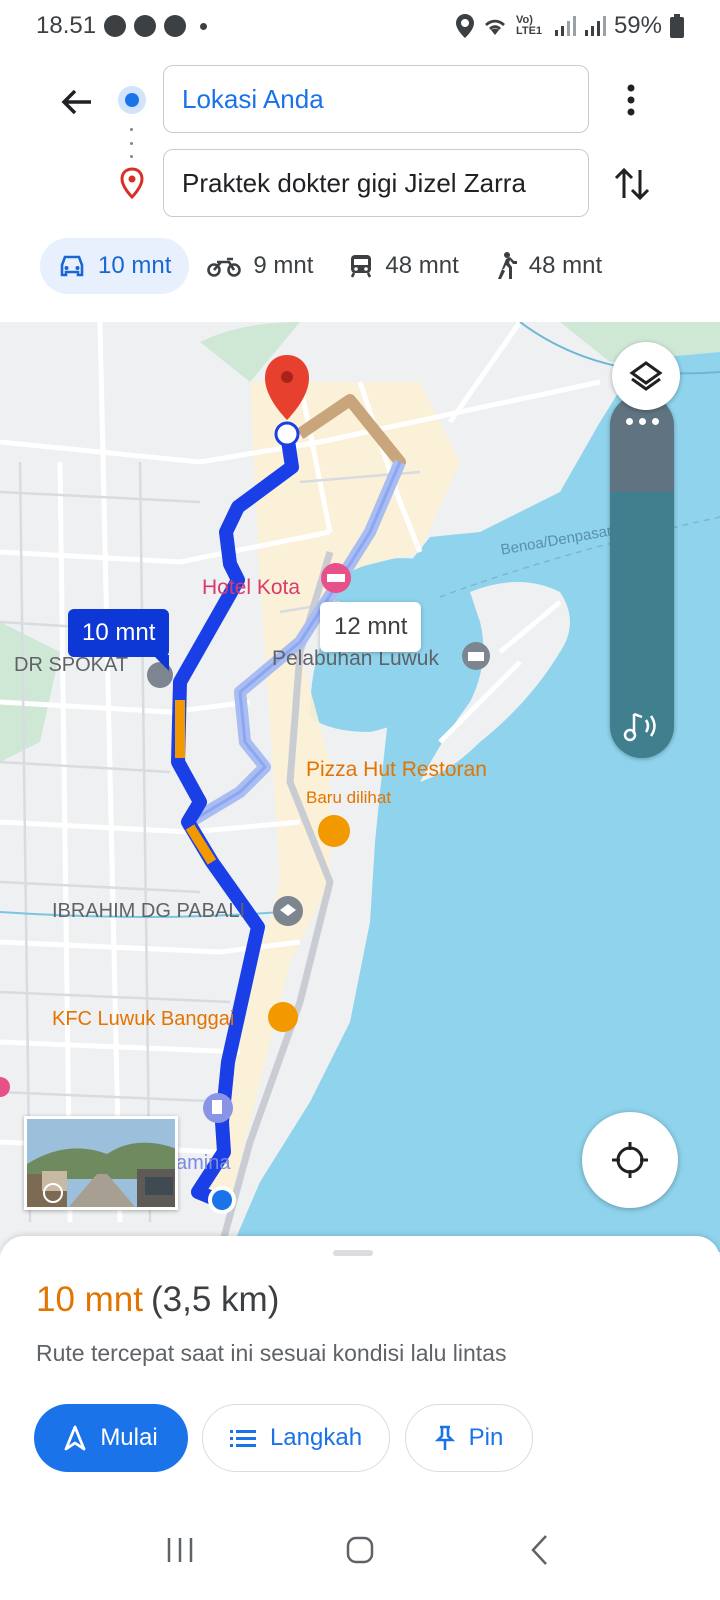 This screenshot has width=720, height=1600. I want to click on home-button, so click(360, 1550).